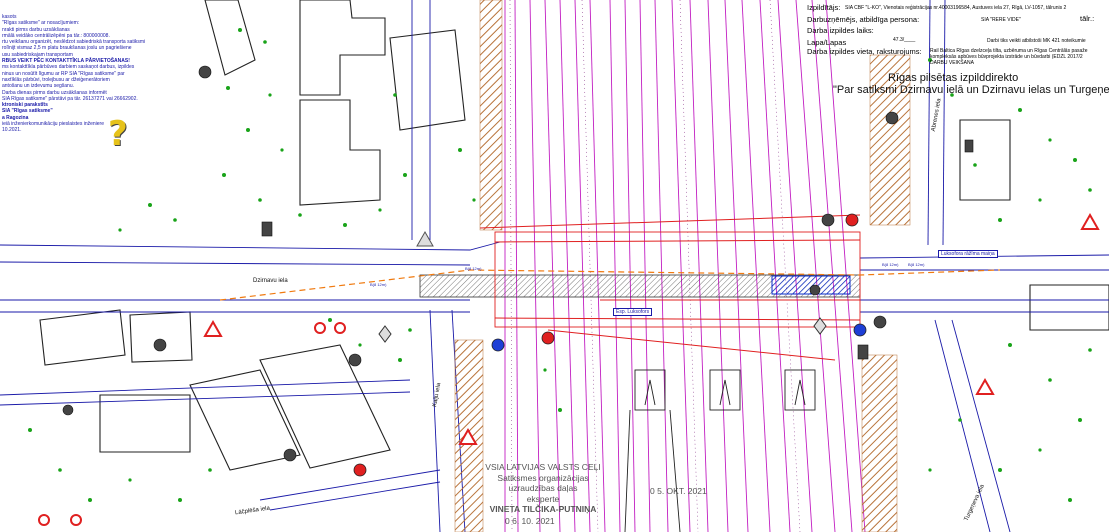 Image resolution: width=1109 pixels, height=532 pixels. What do you see at coordinates (863, 19) in the screenshot?
I see `contractor-label: Darbuzņēmējs, atbildīga persona:` at bounding box center [863, 19].